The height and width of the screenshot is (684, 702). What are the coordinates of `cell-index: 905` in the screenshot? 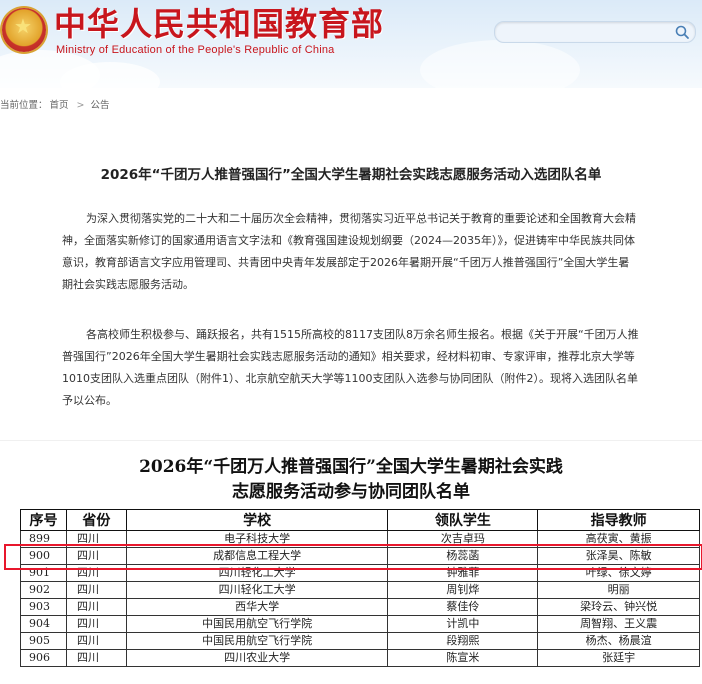 It's located at (43, 641).